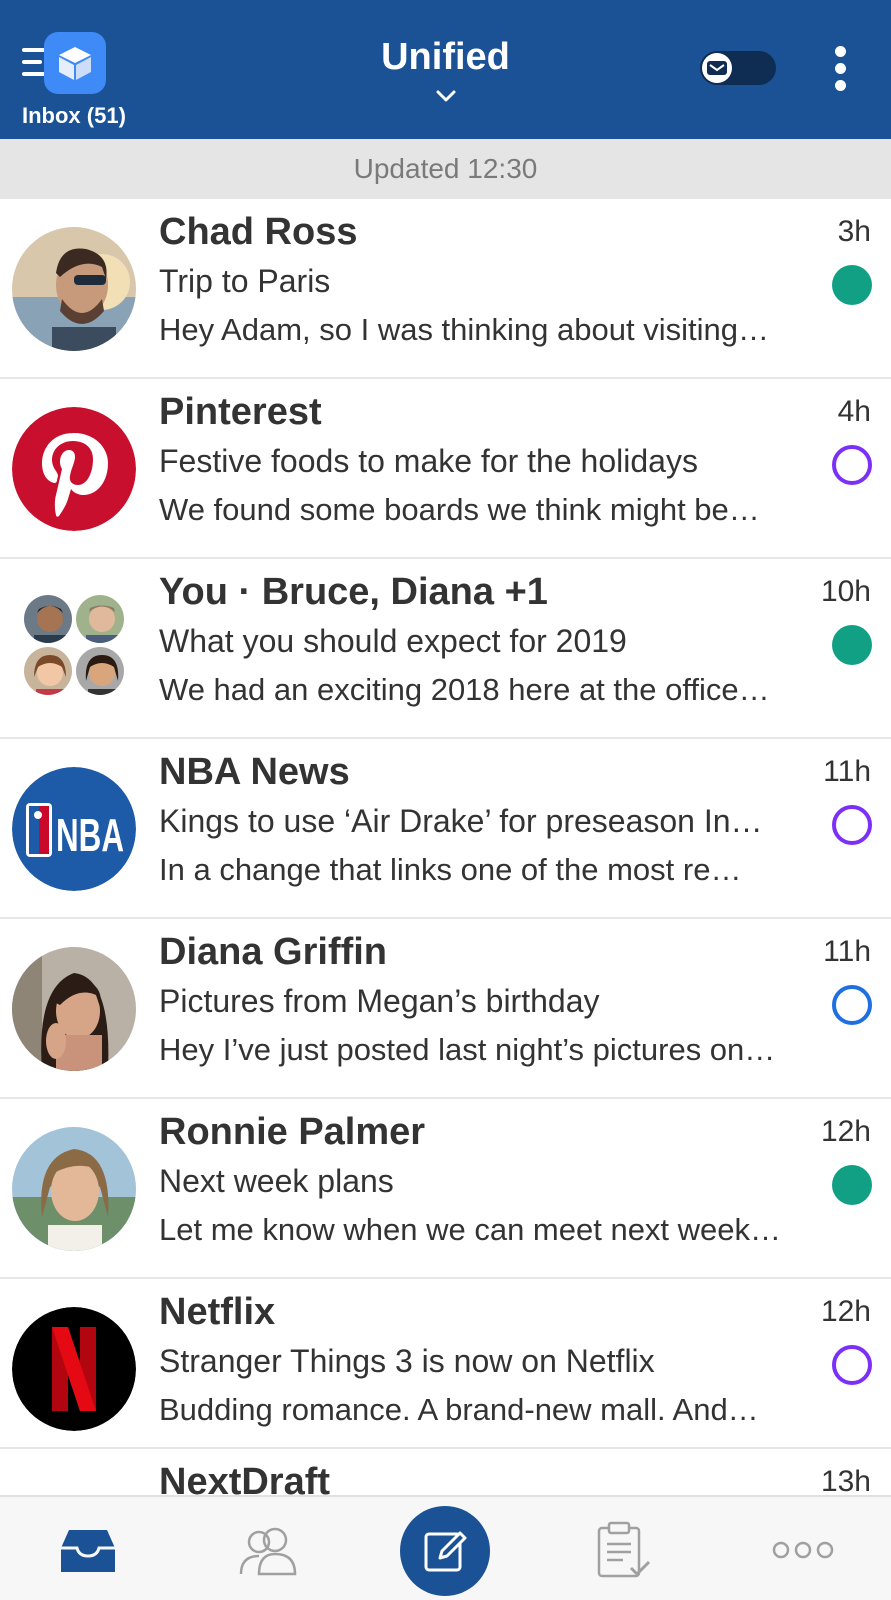 The image size is (891, 1600). I want to click on sender-name: NBA News, so click(254, 772).